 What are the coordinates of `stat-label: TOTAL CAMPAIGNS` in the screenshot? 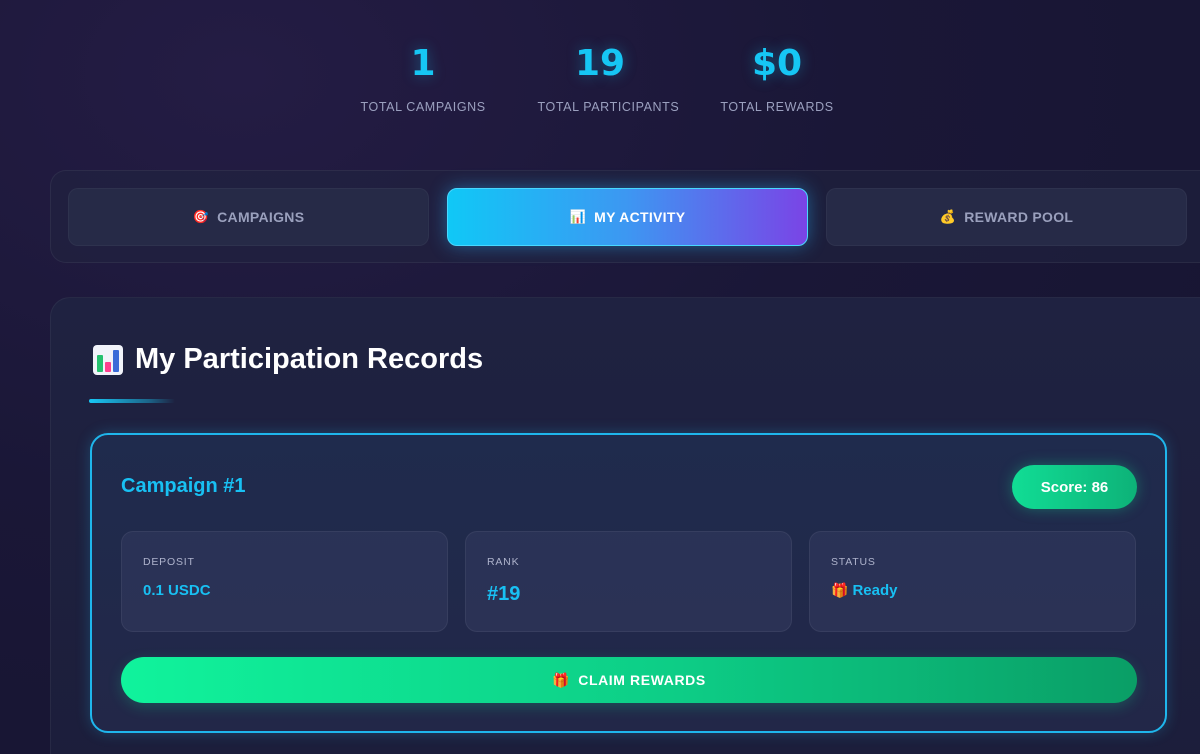 It's located at (423, 107).